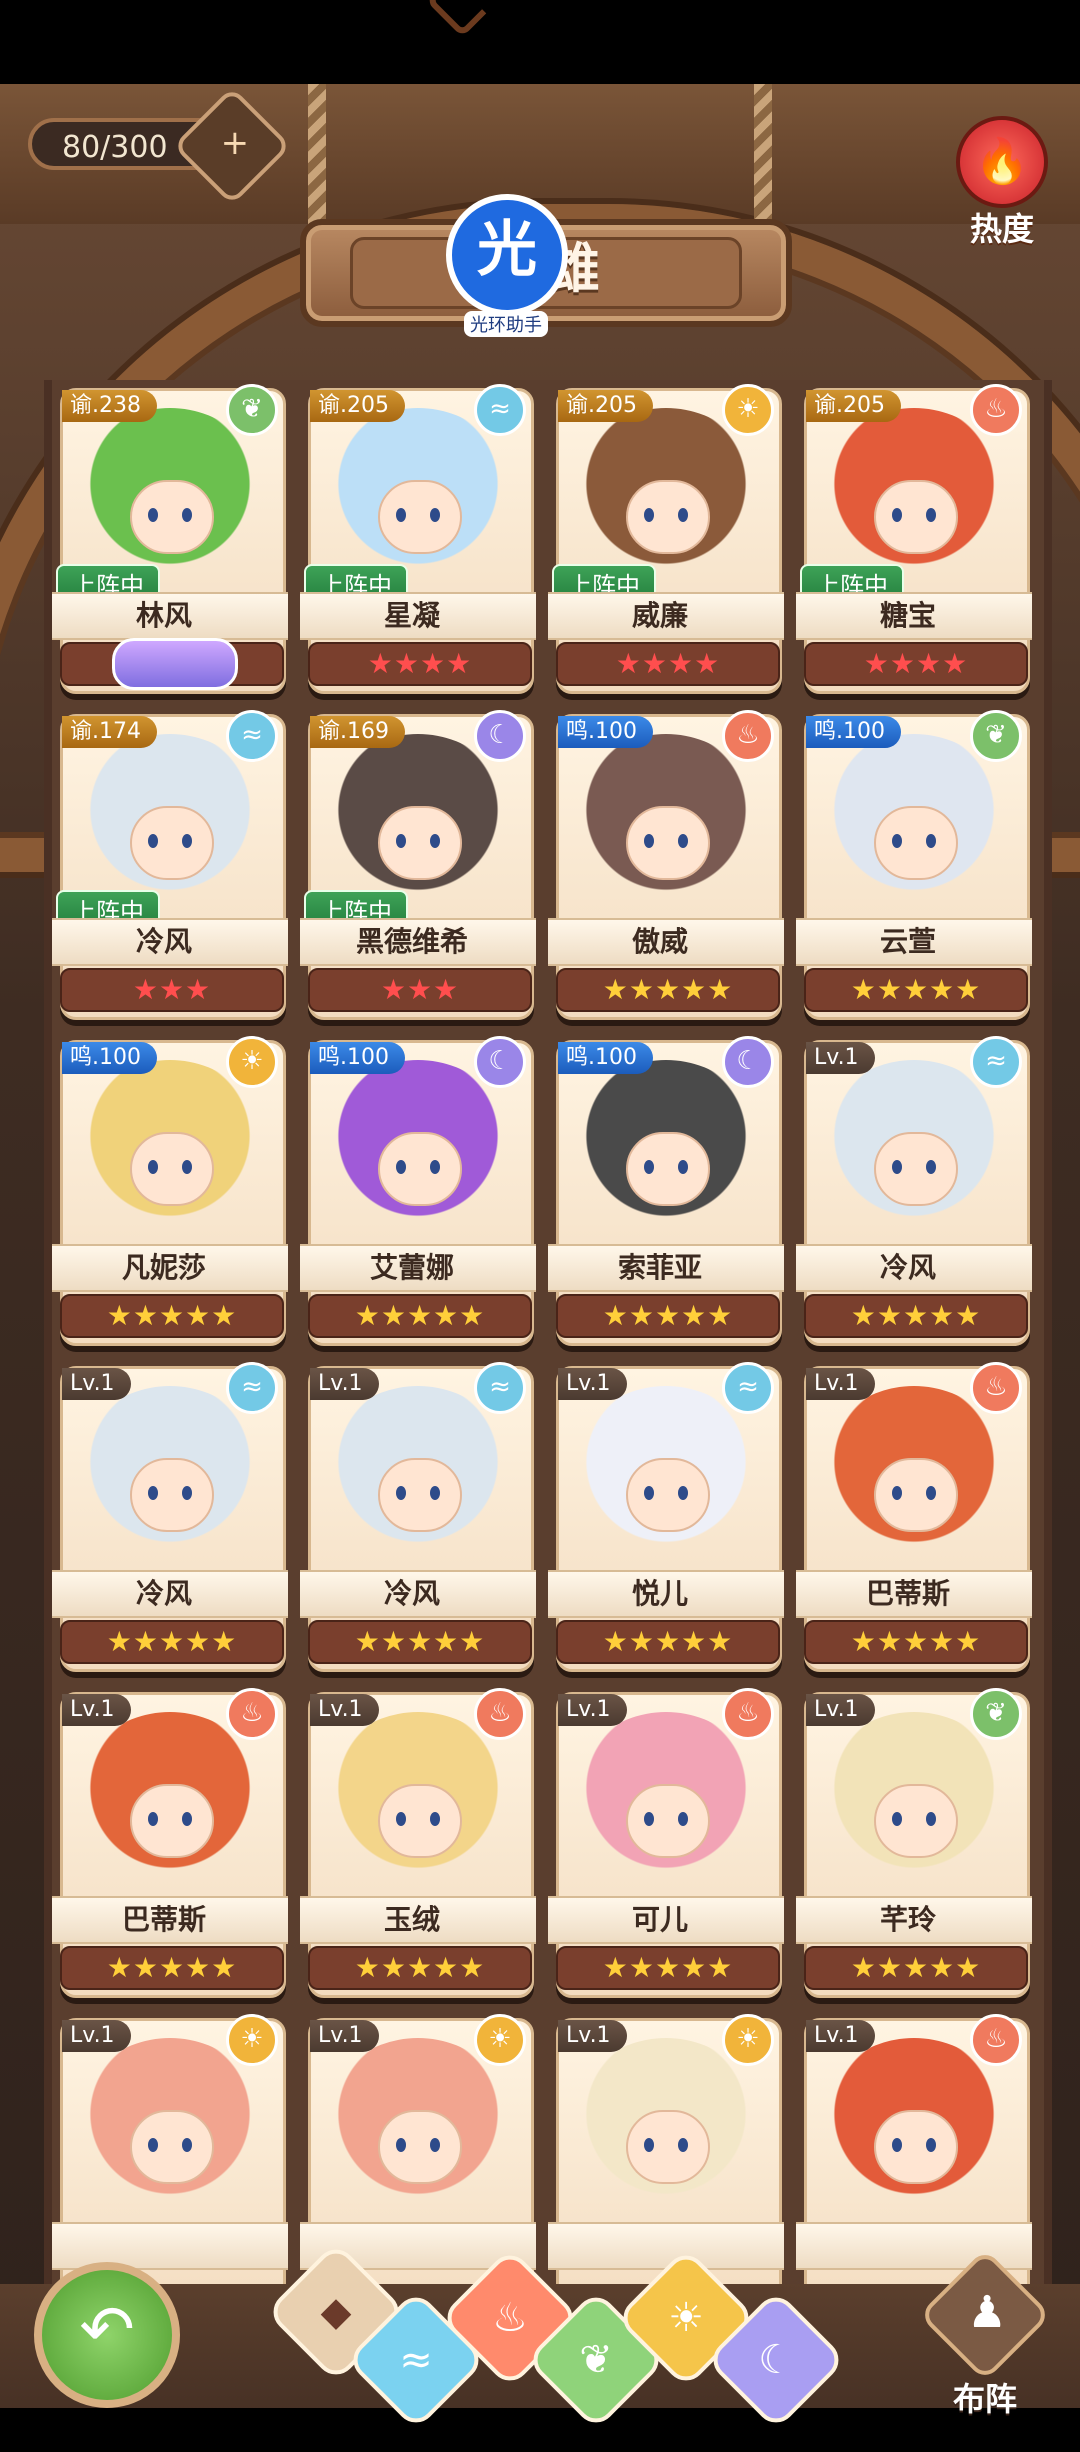 The image size is (1080, 2452). I want to click on level-tag: 谕.238, so click(109, 406).